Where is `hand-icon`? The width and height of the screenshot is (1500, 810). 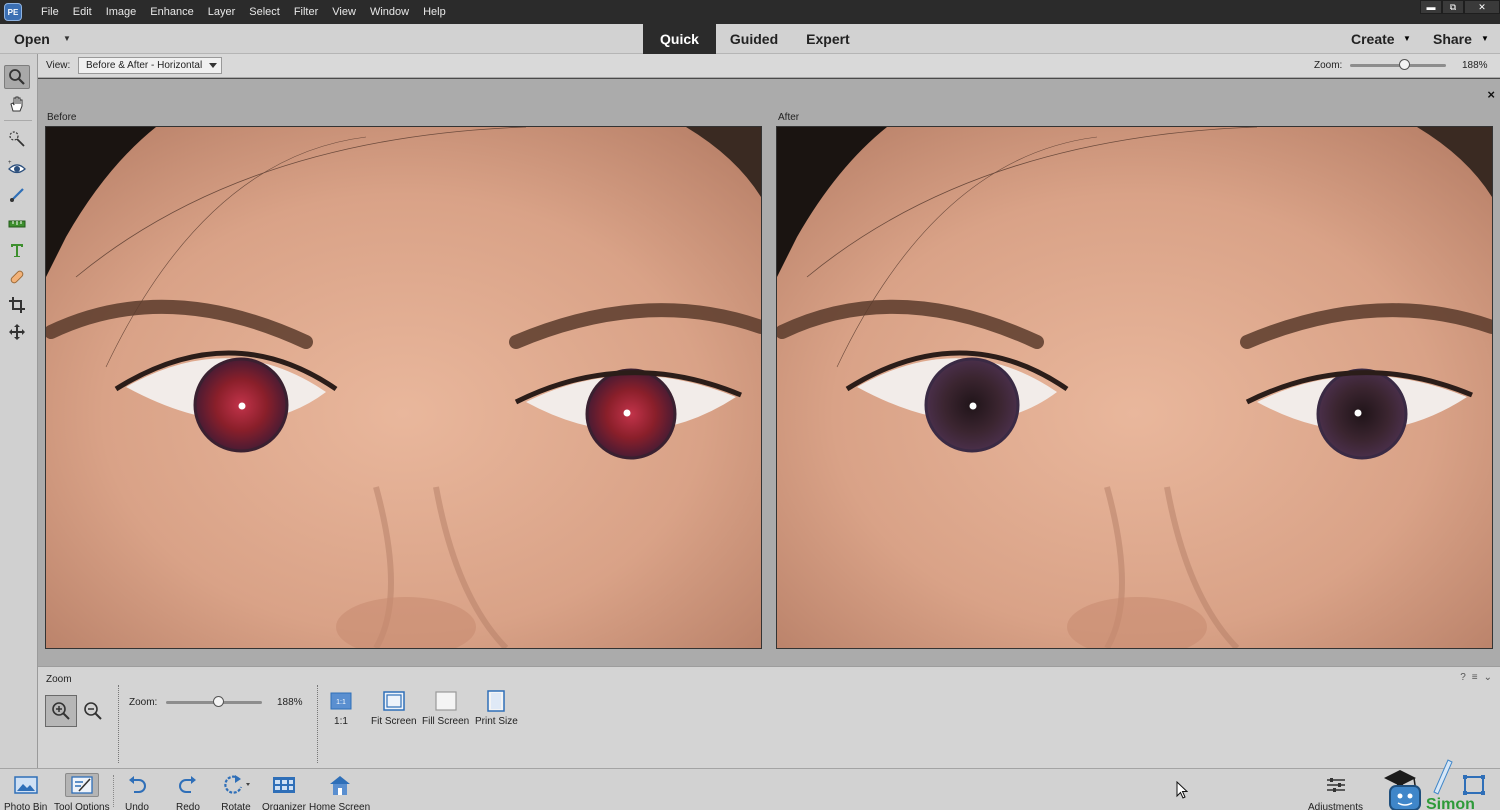
hand-icon is located at coordinates (16, 104).